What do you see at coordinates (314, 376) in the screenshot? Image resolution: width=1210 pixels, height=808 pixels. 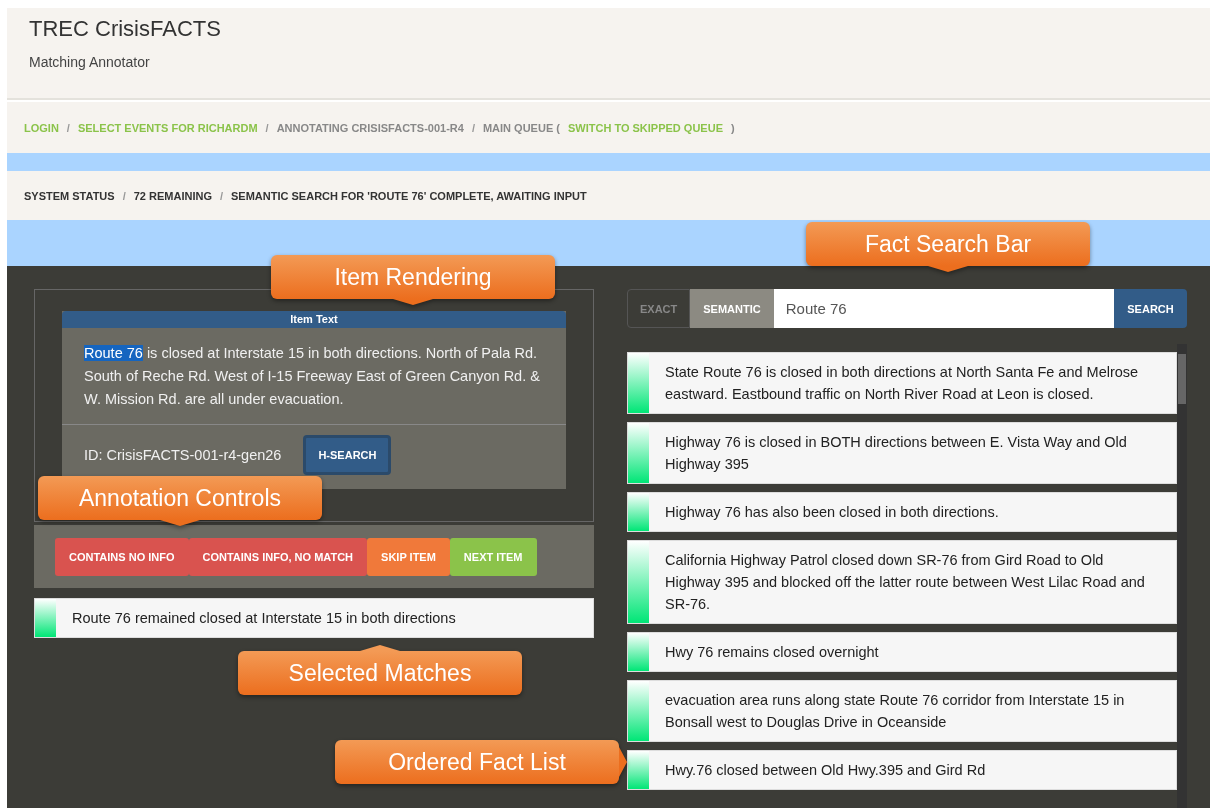 I see `item-text: Route 76 is closed at Interstate 15 in both directions. North of Pala Rd. South of Reche Rd. West of I-15 Freeway East of Green Canyon Rd. & W. Mission Rd. are all under evacuation.` at bounding box center [314, 376].